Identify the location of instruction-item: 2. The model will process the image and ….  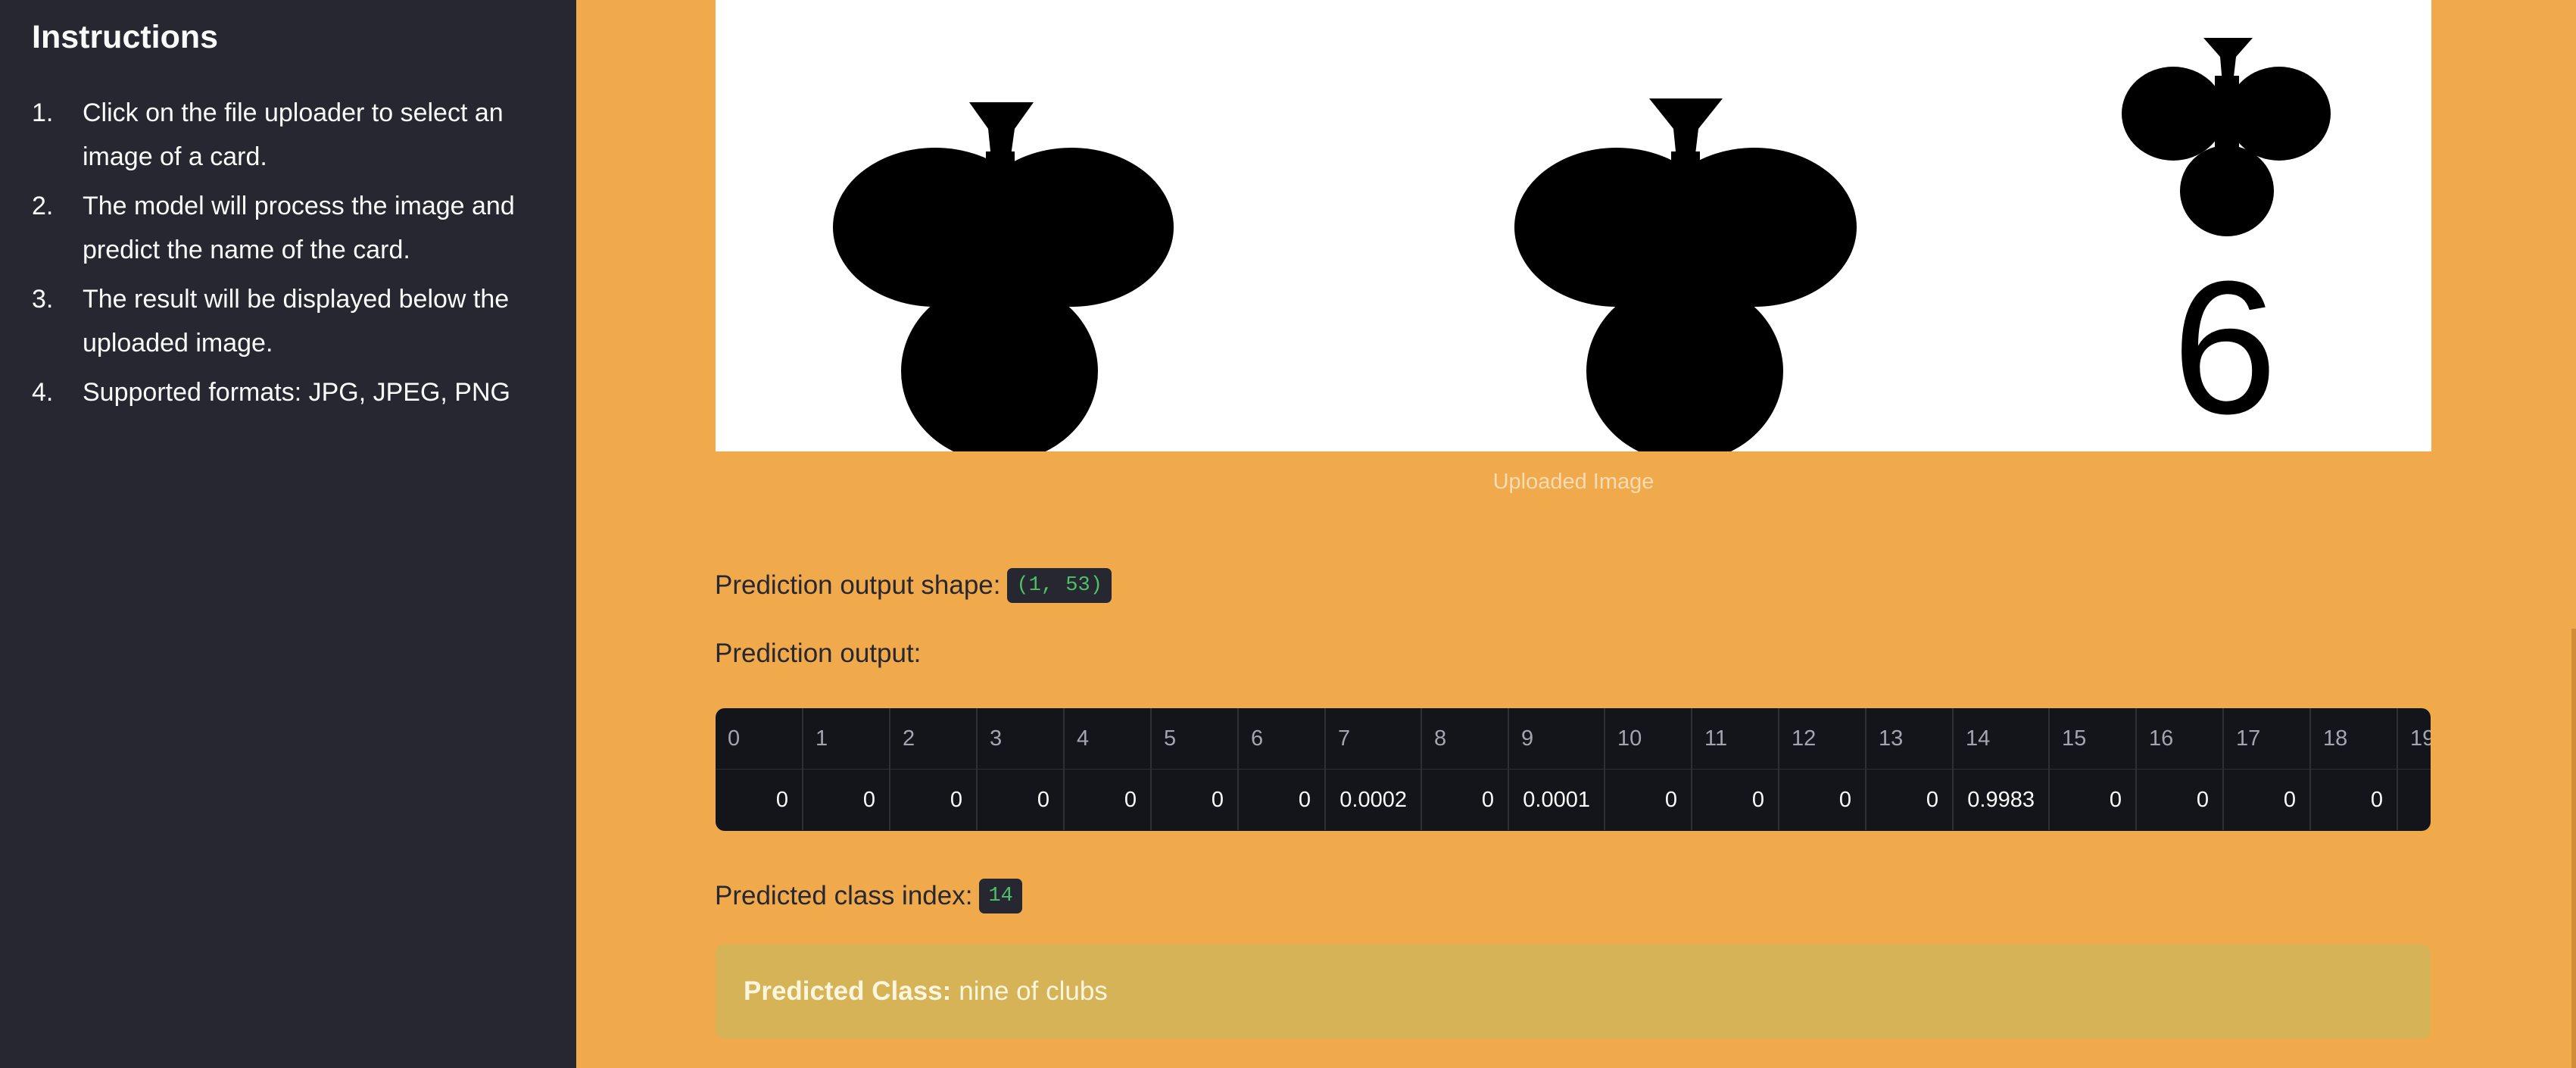
(289, 228).